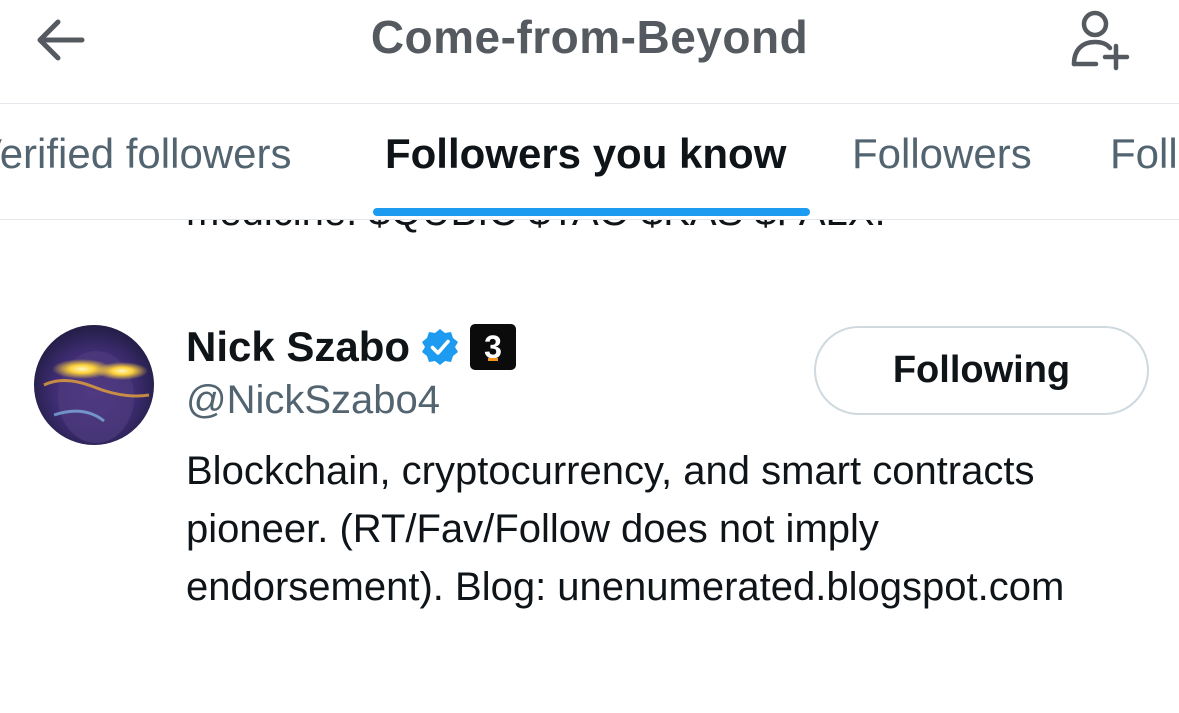 The width and height of the screenshot is (1179, 713). I want to click on avatar-image, so click(94, 385).